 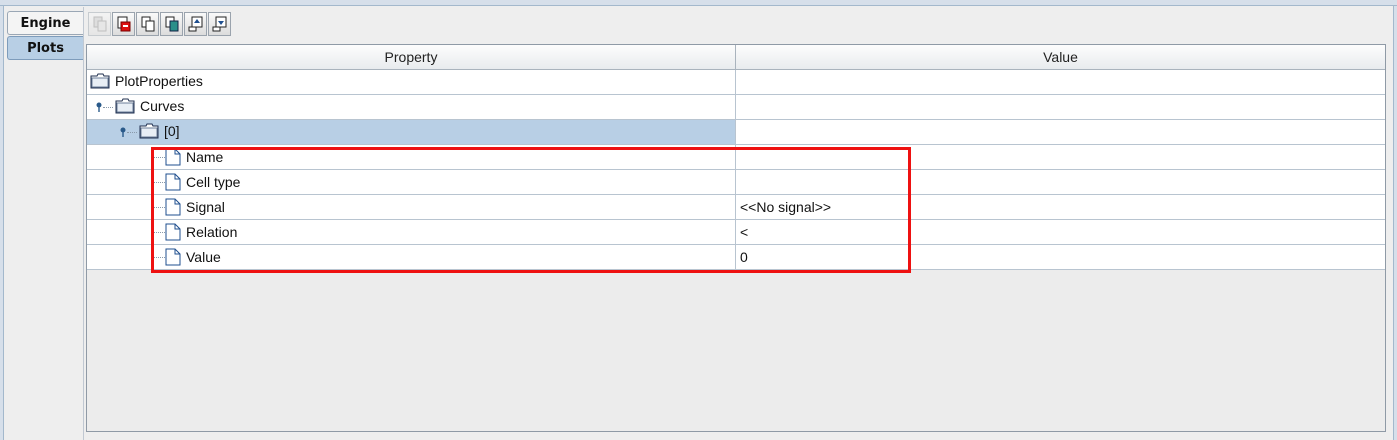 I want to click on delete-button, so click(x=123, y=24).